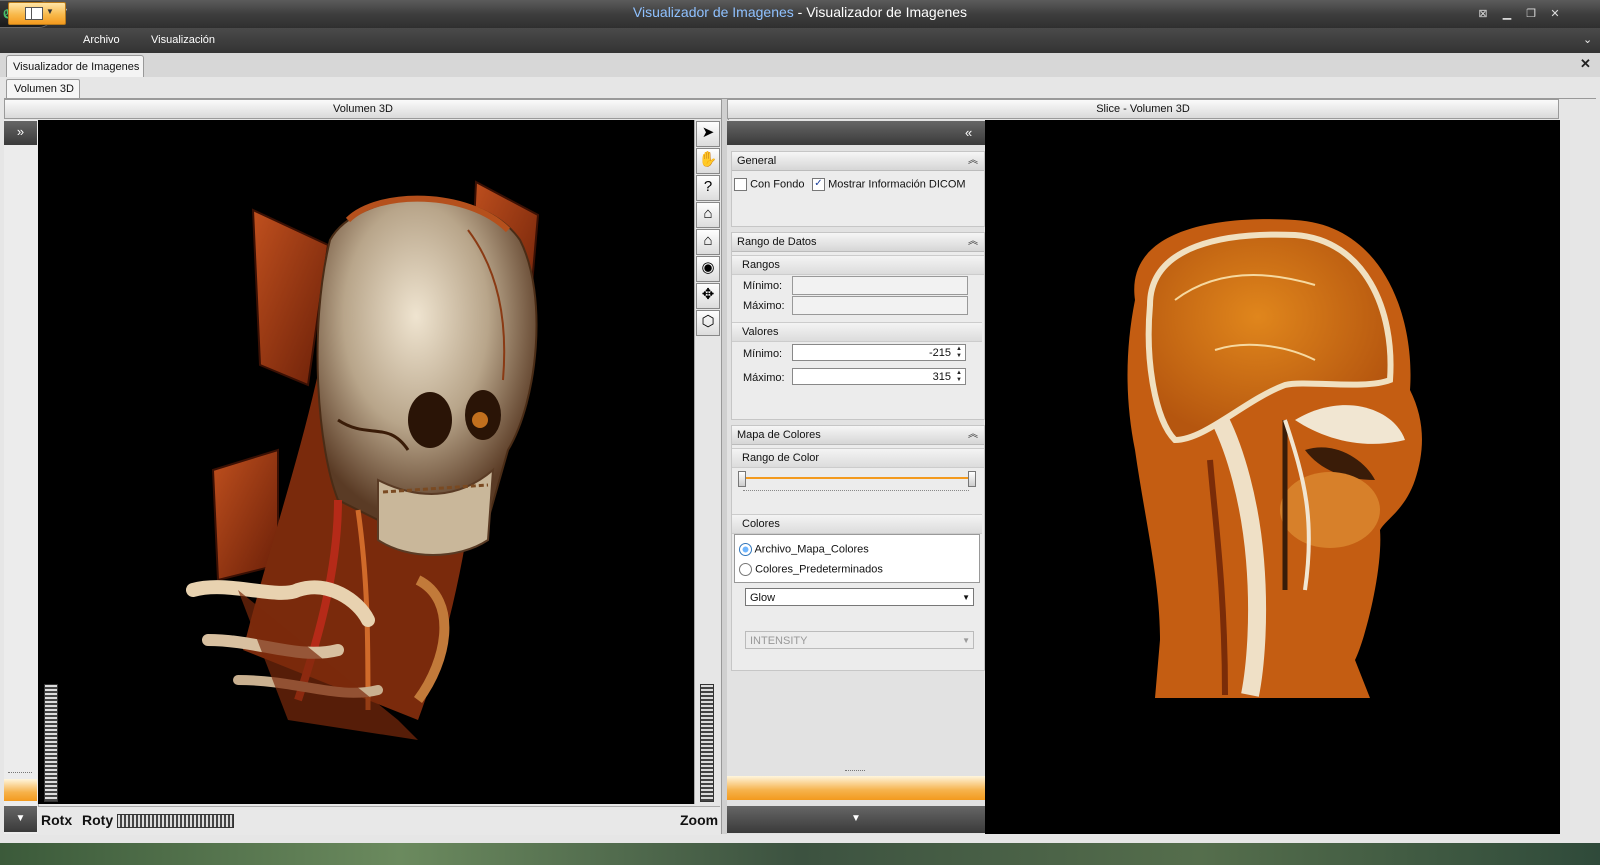  I want to click on minimize-button: ▁, so click(1507, 14).